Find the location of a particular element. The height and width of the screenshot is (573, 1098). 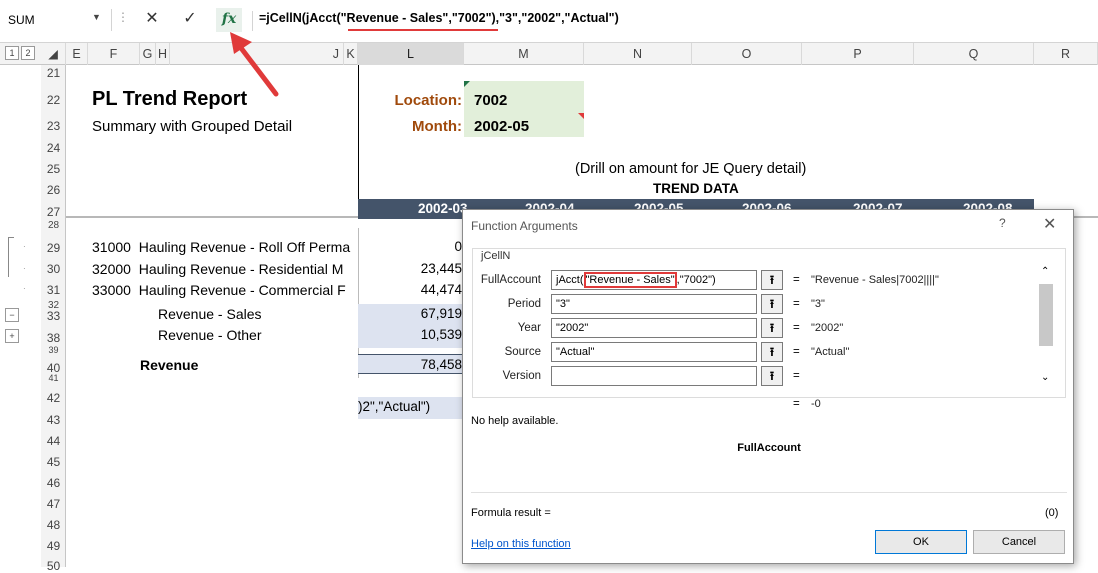

amount-cell: 0 is located at coordinates (410, 246).